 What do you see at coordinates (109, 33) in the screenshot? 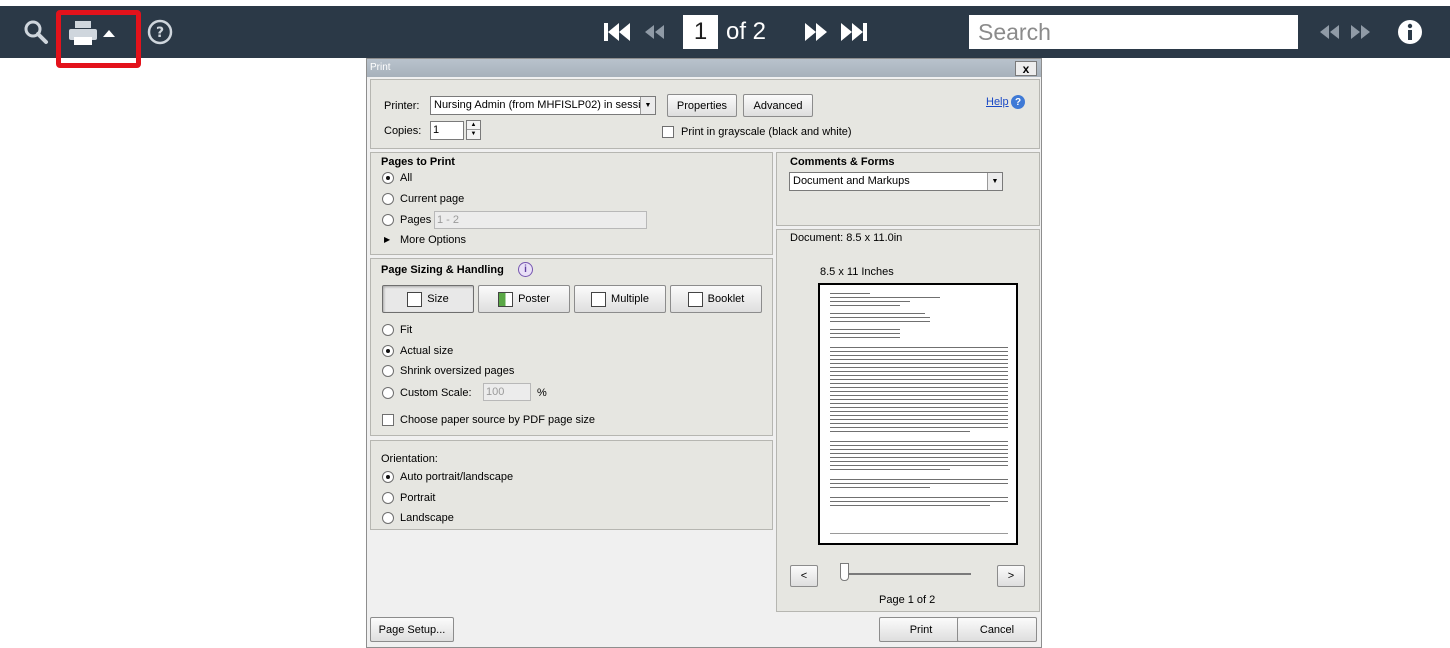
I see `caret-up-icon` at bounding box center [109, 33].